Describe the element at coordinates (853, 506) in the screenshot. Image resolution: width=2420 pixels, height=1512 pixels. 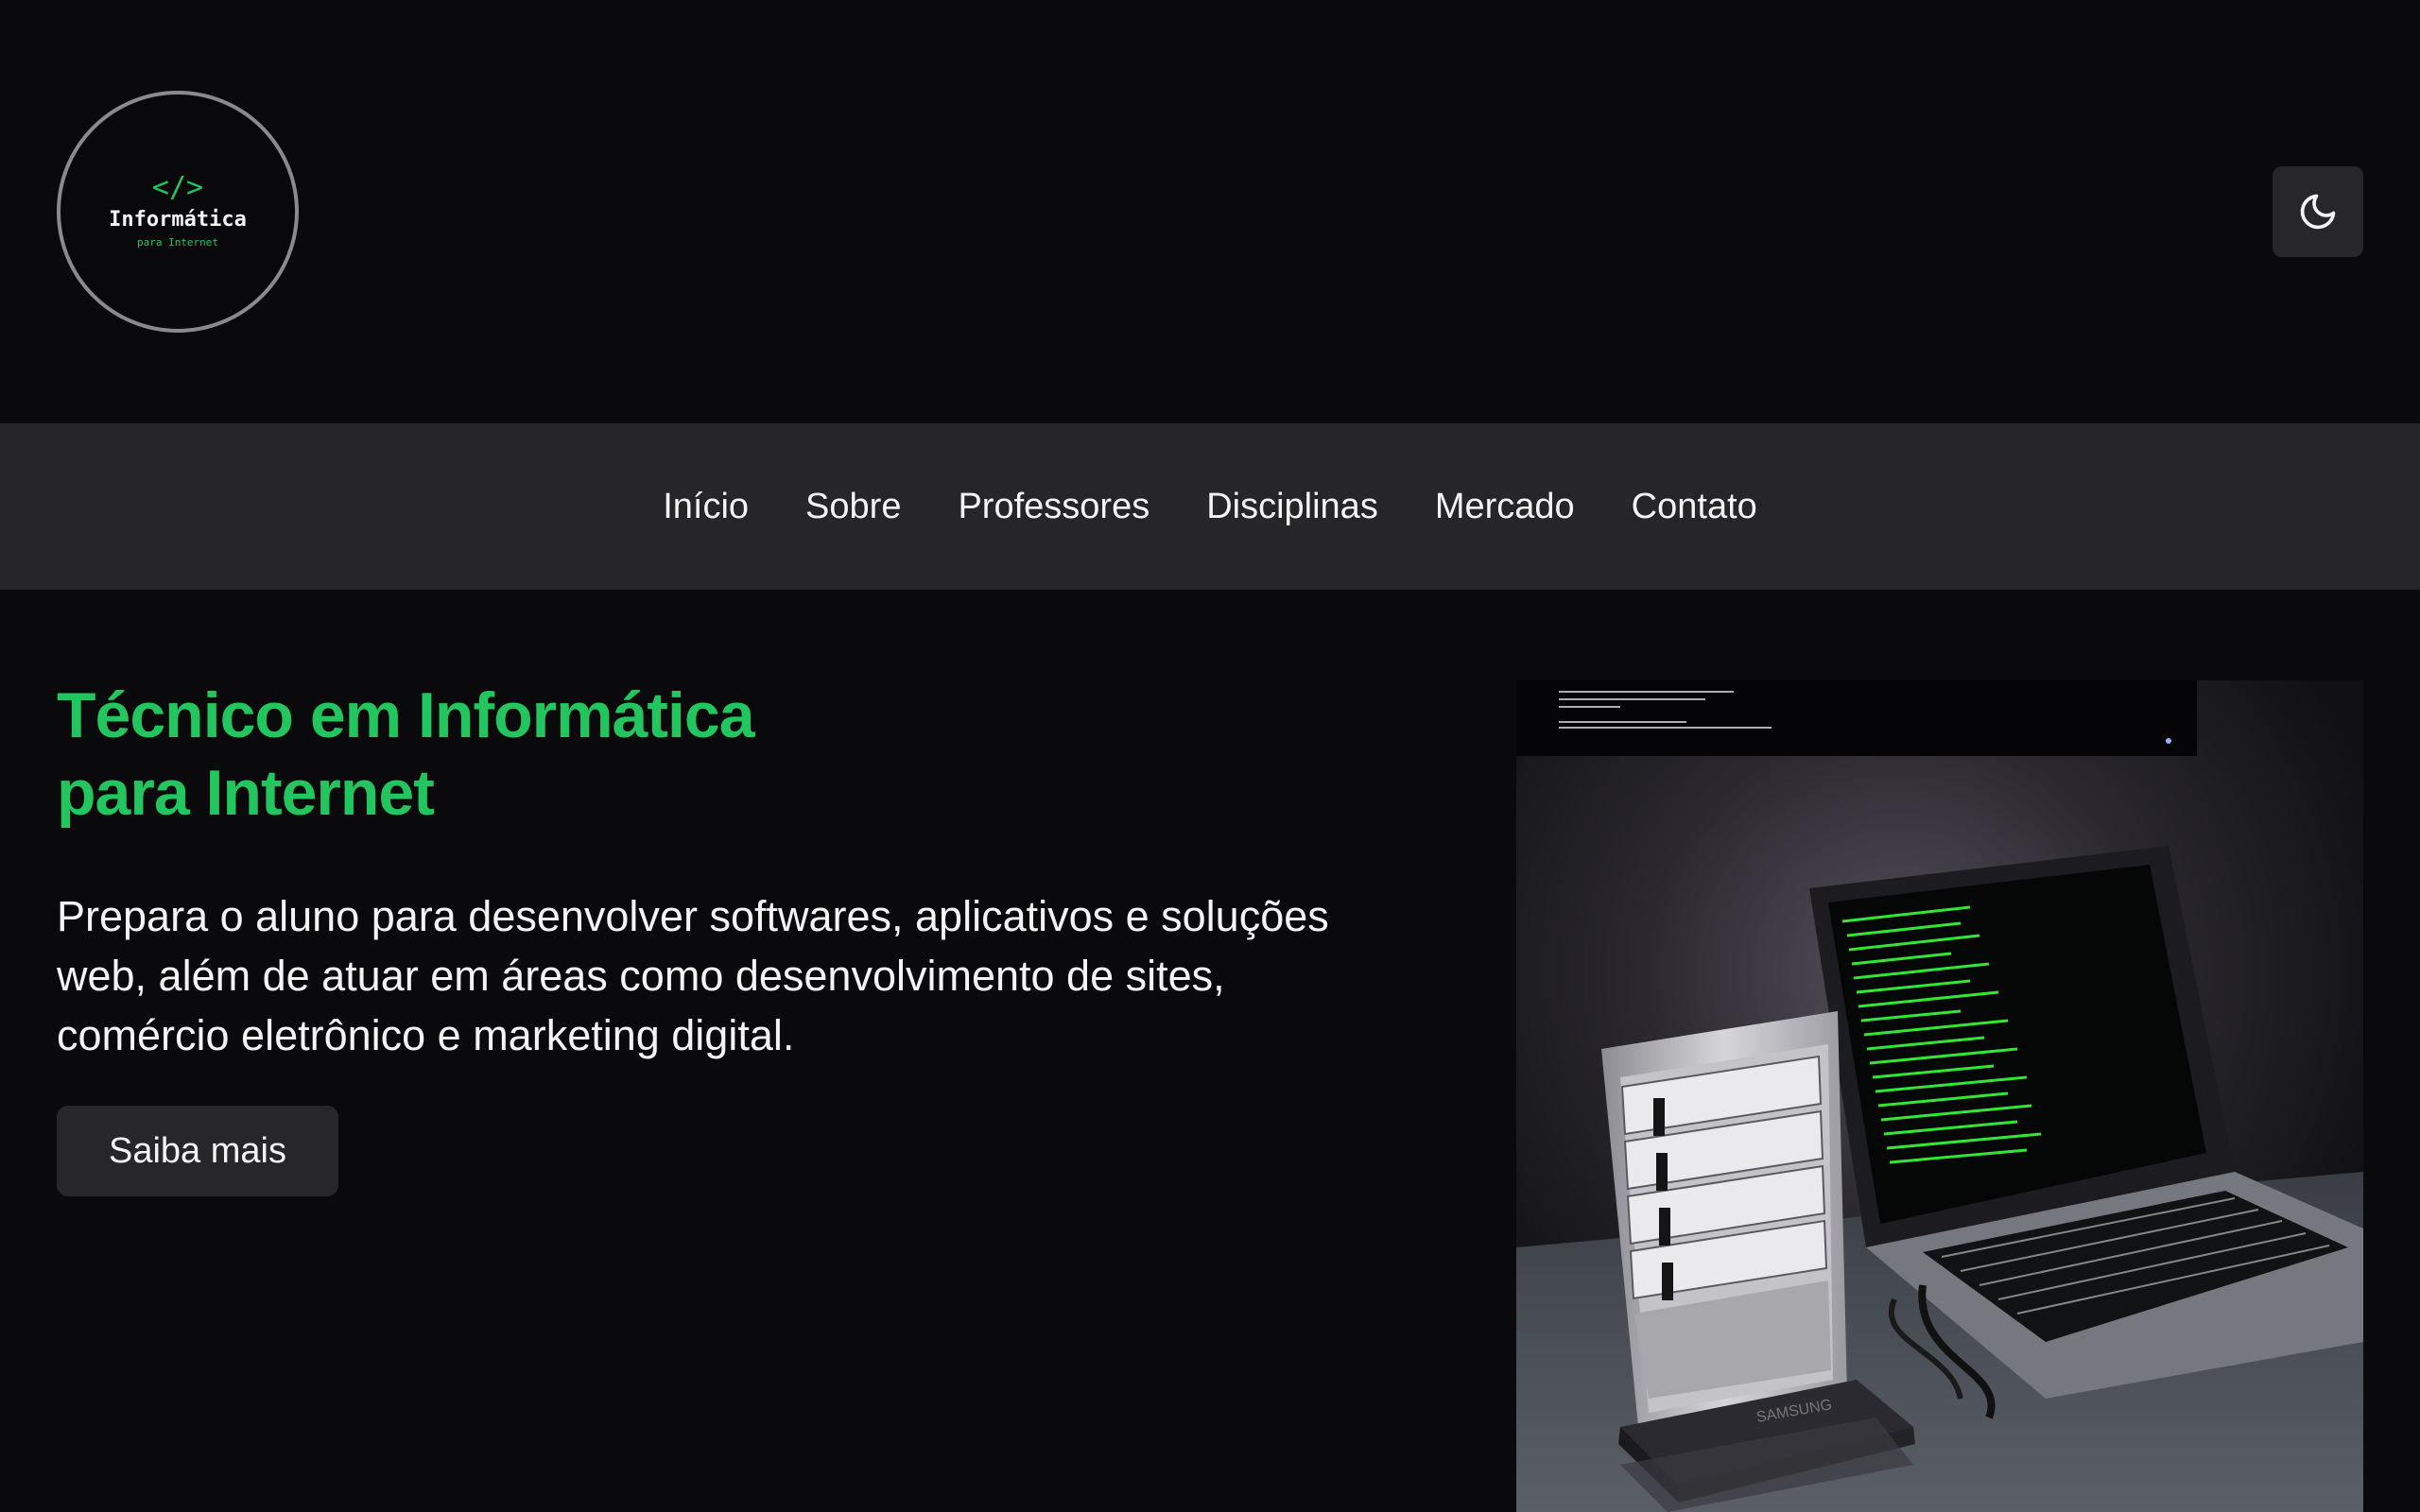
I see `nav-link-sobre: Sobre` at that location.